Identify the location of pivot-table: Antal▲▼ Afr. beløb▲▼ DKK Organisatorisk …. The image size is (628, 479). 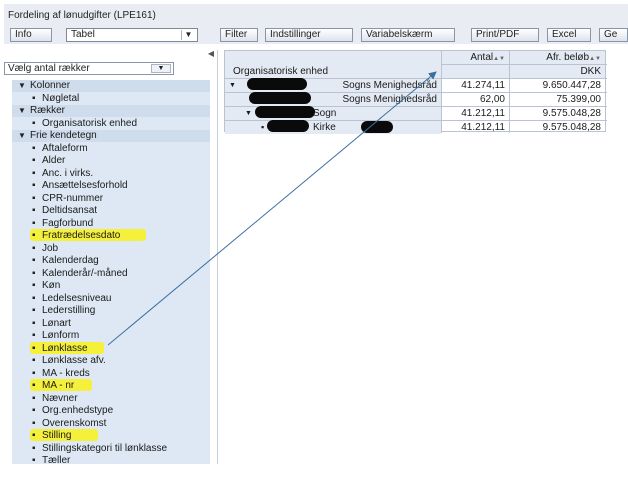
(415, 92).